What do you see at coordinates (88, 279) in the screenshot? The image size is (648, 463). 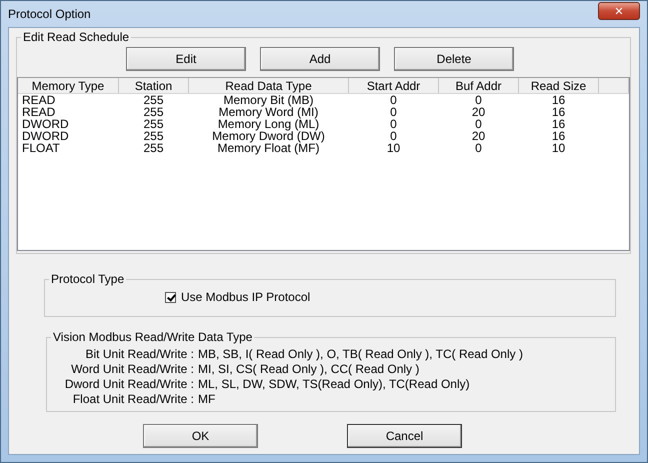 I see `group-title: Protocol Type` at bounding box center [88, 279].